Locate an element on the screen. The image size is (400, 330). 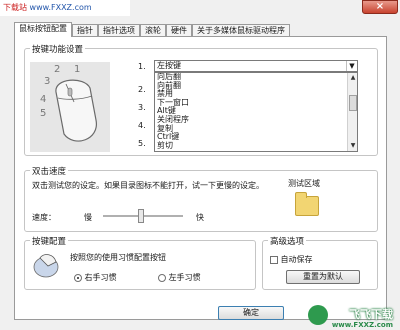
close-icon: × is located at coordinates (380, 6).